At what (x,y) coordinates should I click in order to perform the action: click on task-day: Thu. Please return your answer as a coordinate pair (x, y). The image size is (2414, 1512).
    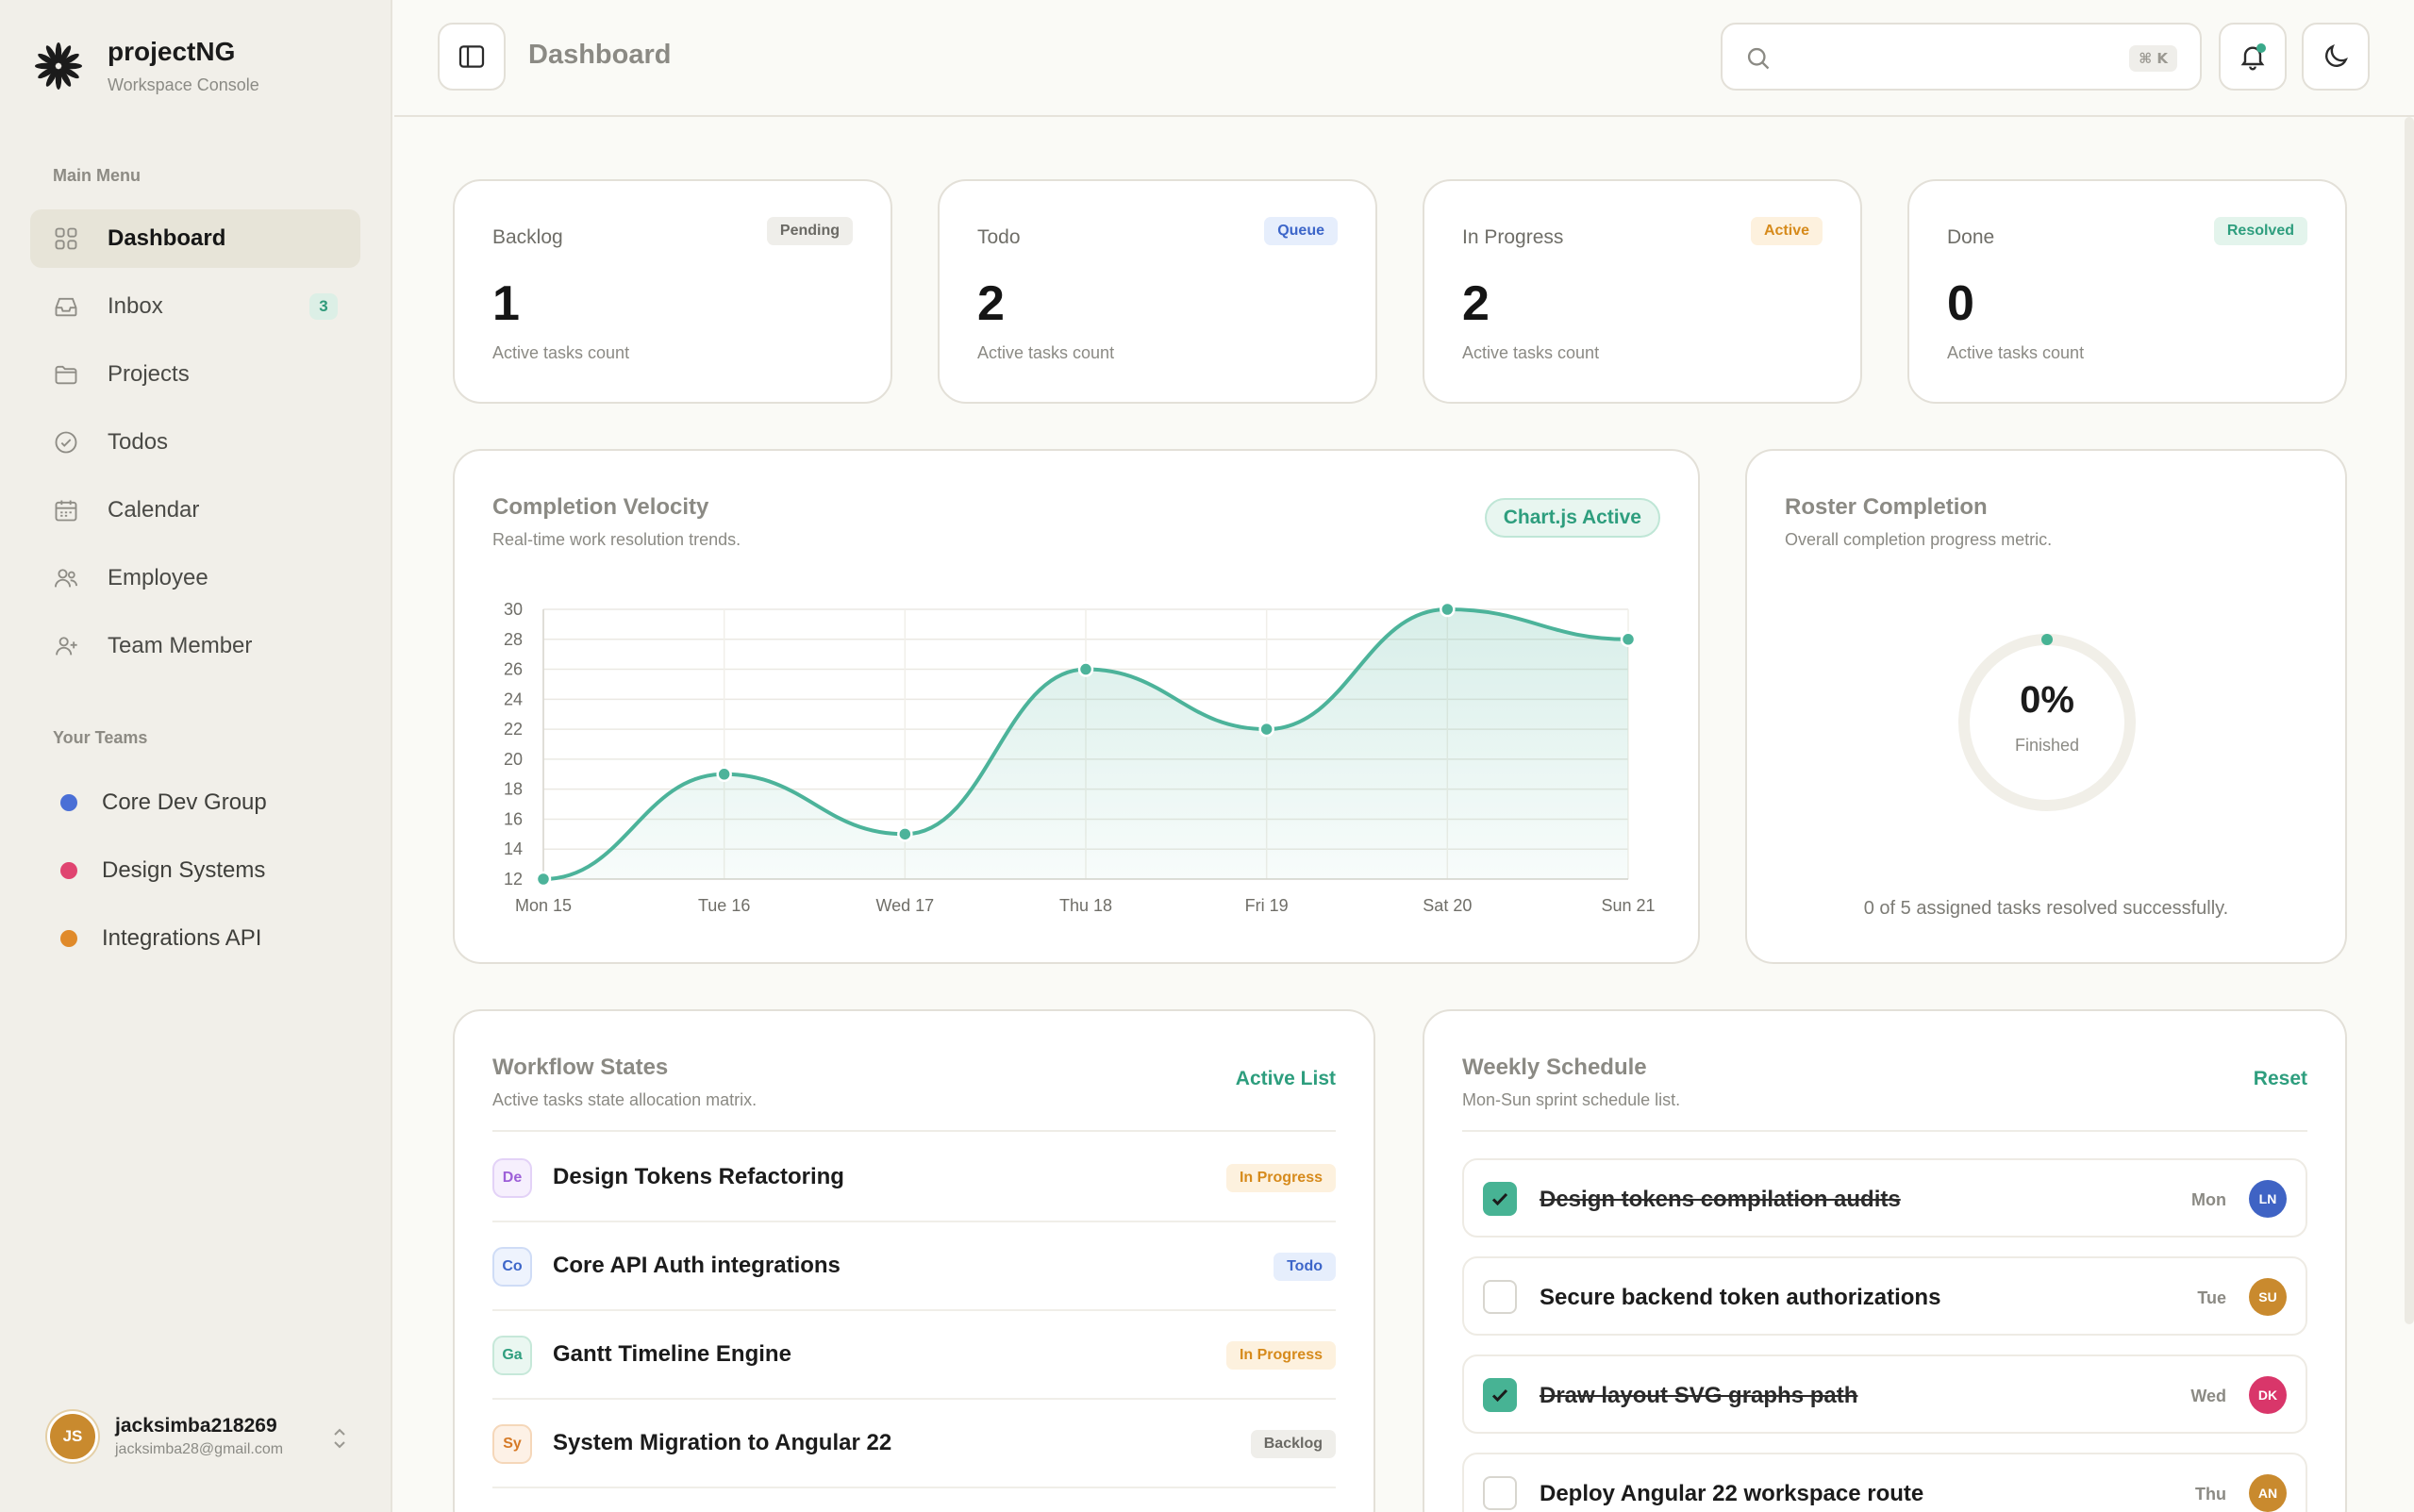
    Looking at the image, I should click on (2210, 1494).